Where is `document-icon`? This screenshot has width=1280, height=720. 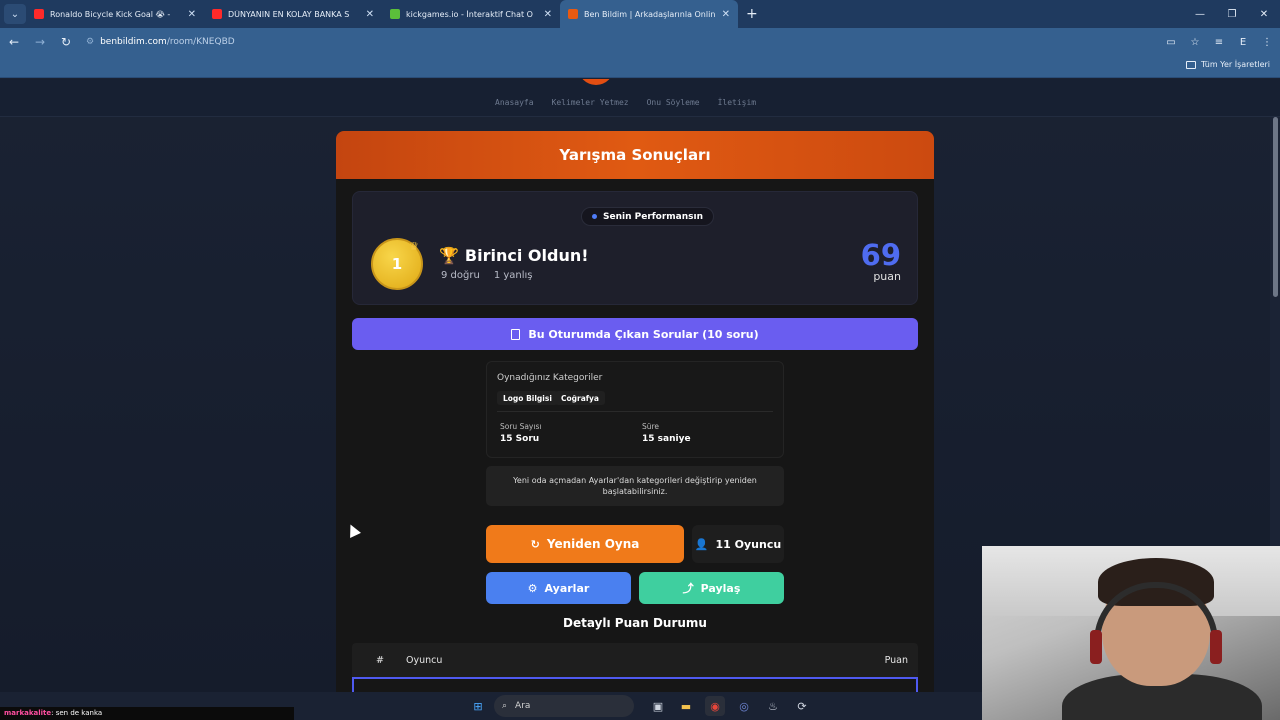
document-icon is located at coordinates (516, 334).